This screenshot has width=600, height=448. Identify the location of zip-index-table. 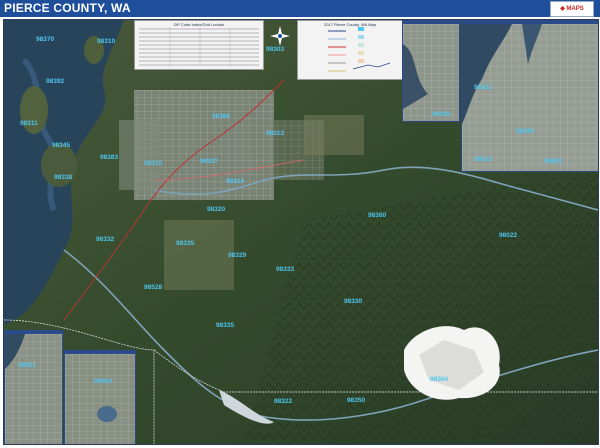
(199, 47).